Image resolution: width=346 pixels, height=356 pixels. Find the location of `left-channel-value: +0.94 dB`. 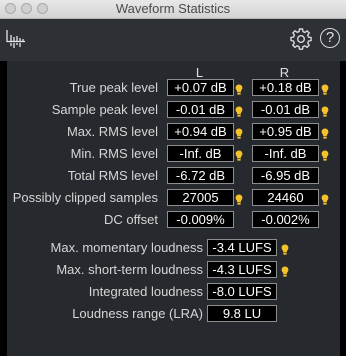

left-channel-value: +0.94 dB is located at coordinates (200, 131).